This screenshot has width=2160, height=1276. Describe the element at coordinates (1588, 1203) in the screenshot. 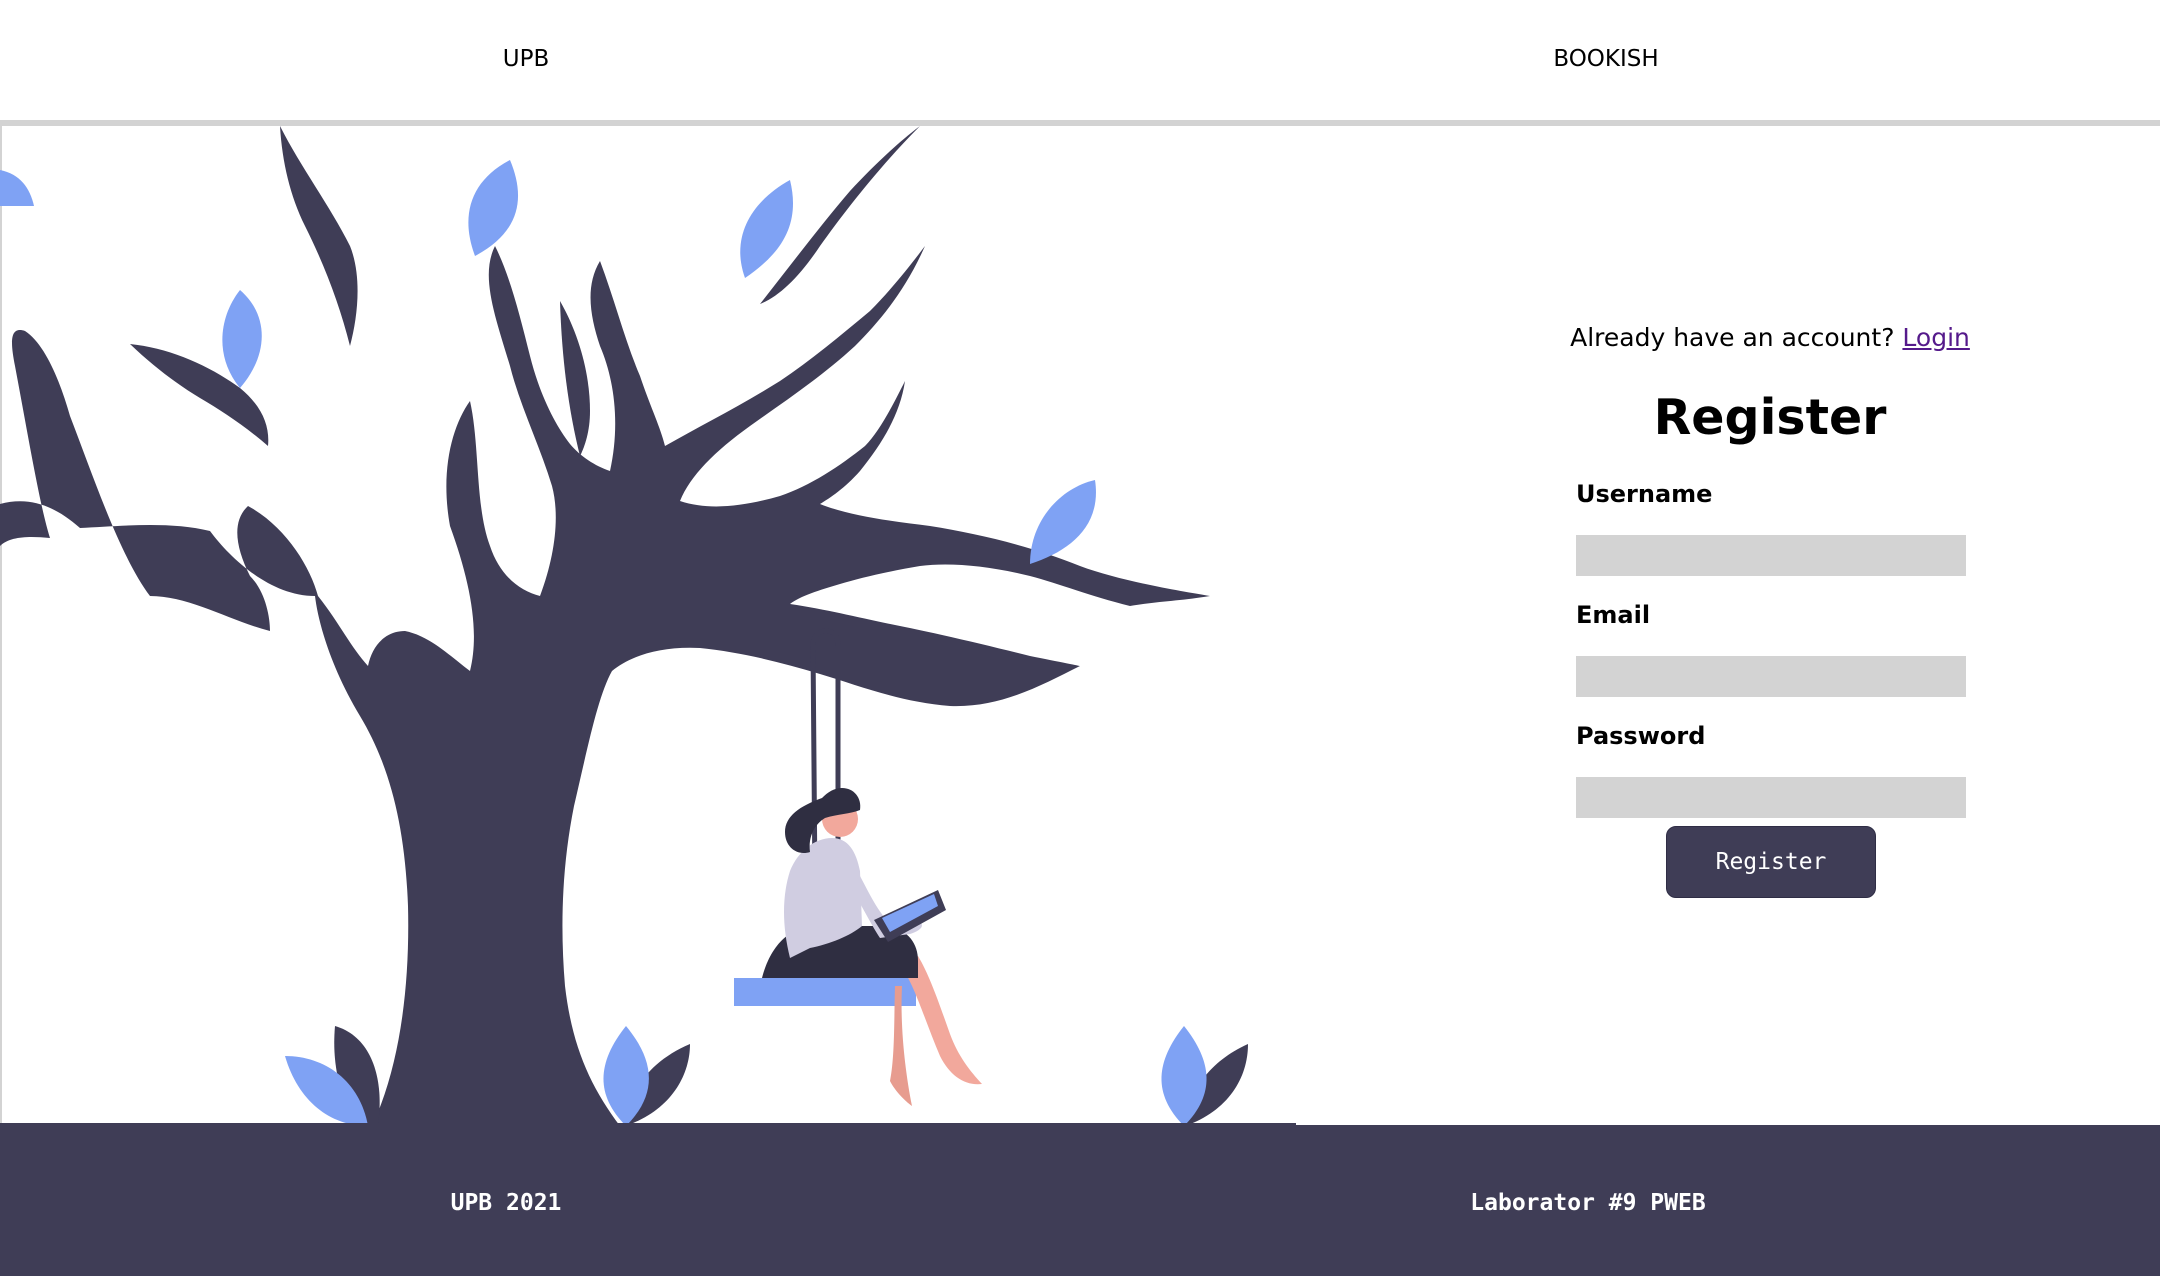

I see `footer-lab-text: Laborator #9 PWEB` at that location.